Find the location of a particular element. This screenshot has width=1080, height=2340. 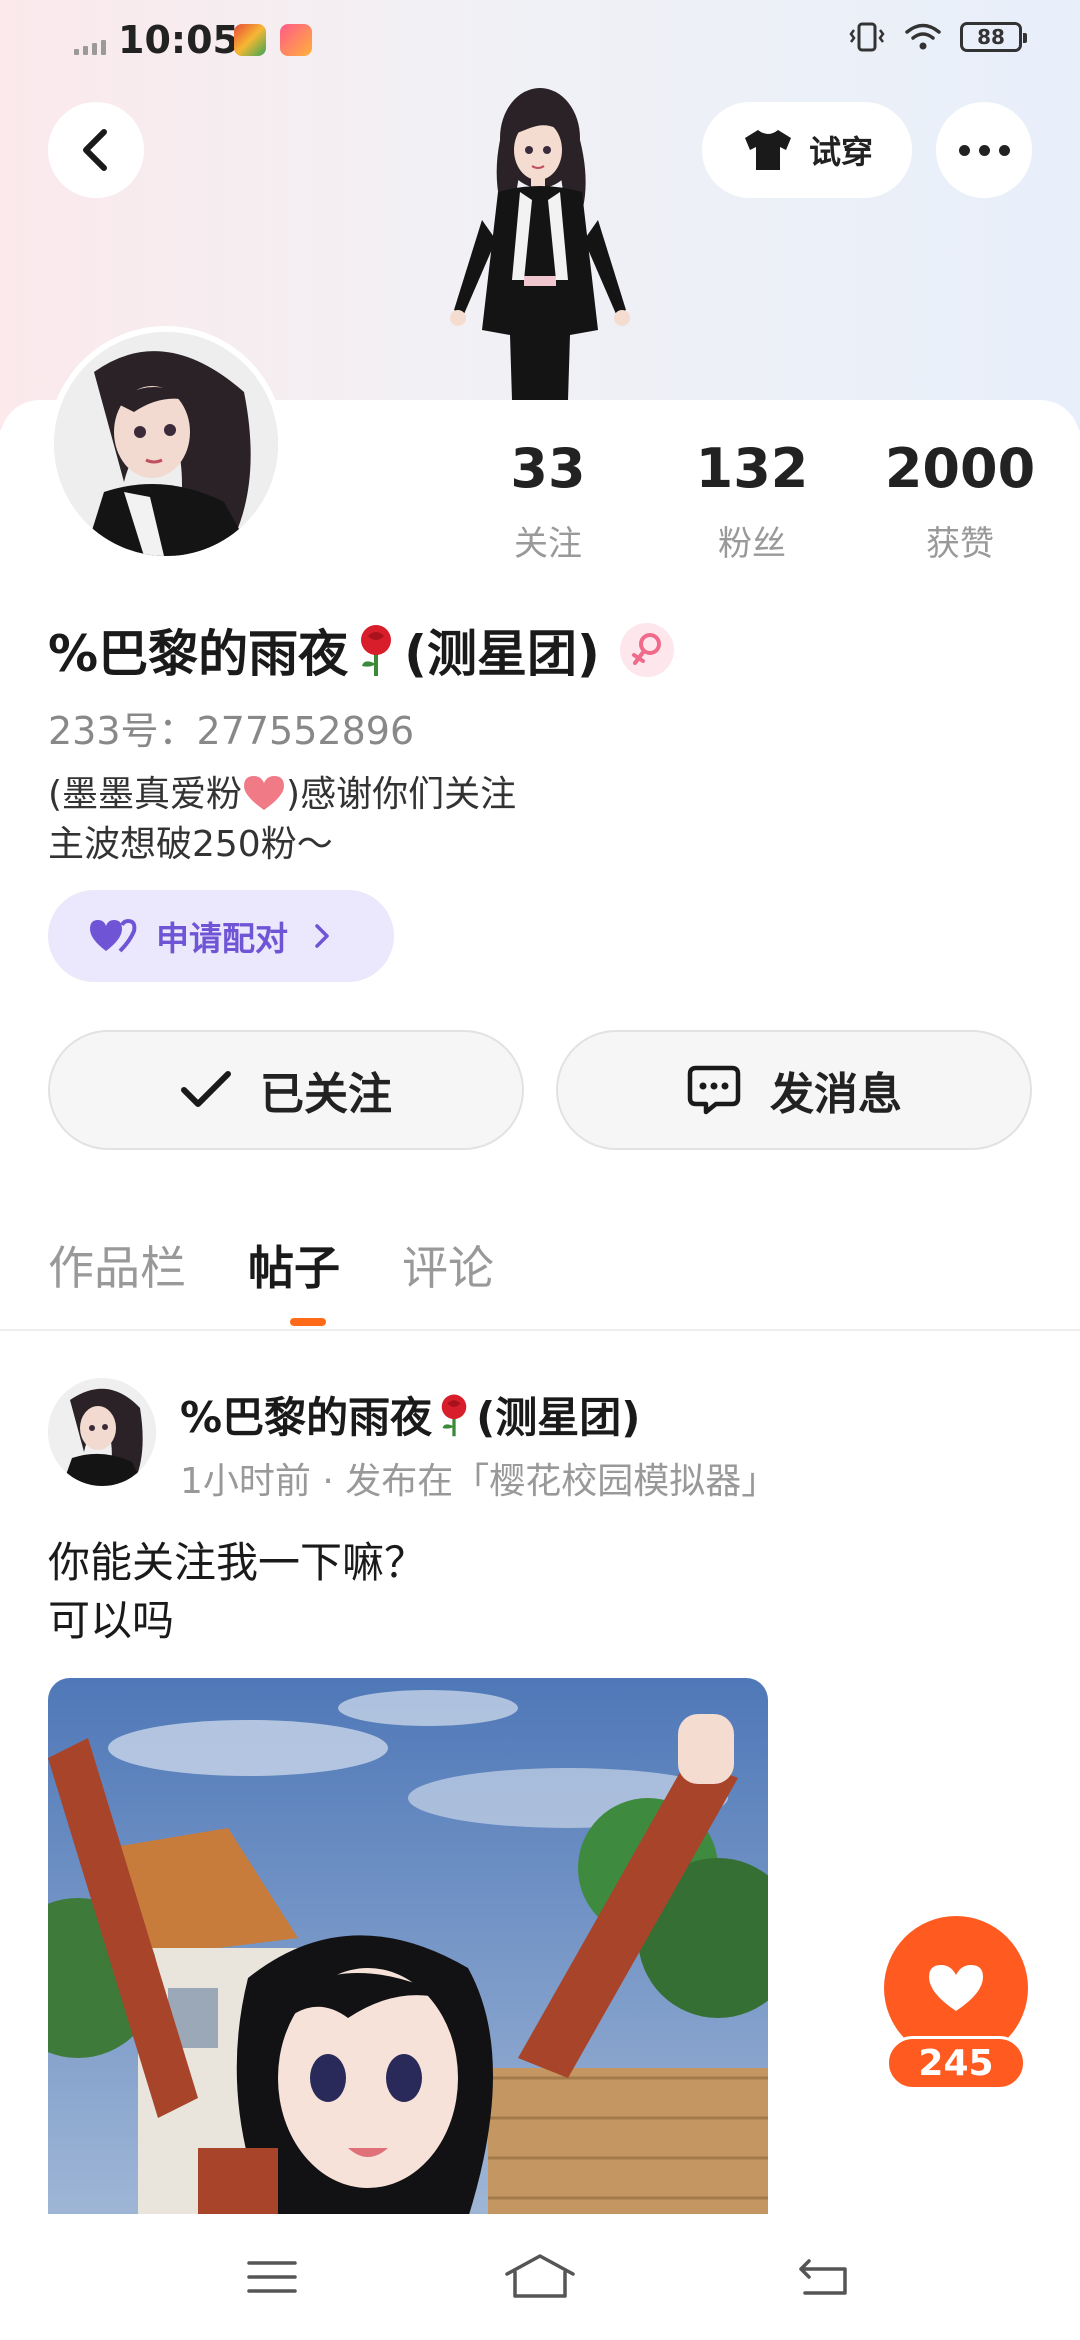

followers-stat: 132 粉丝 is located at coordinates (752, 503).